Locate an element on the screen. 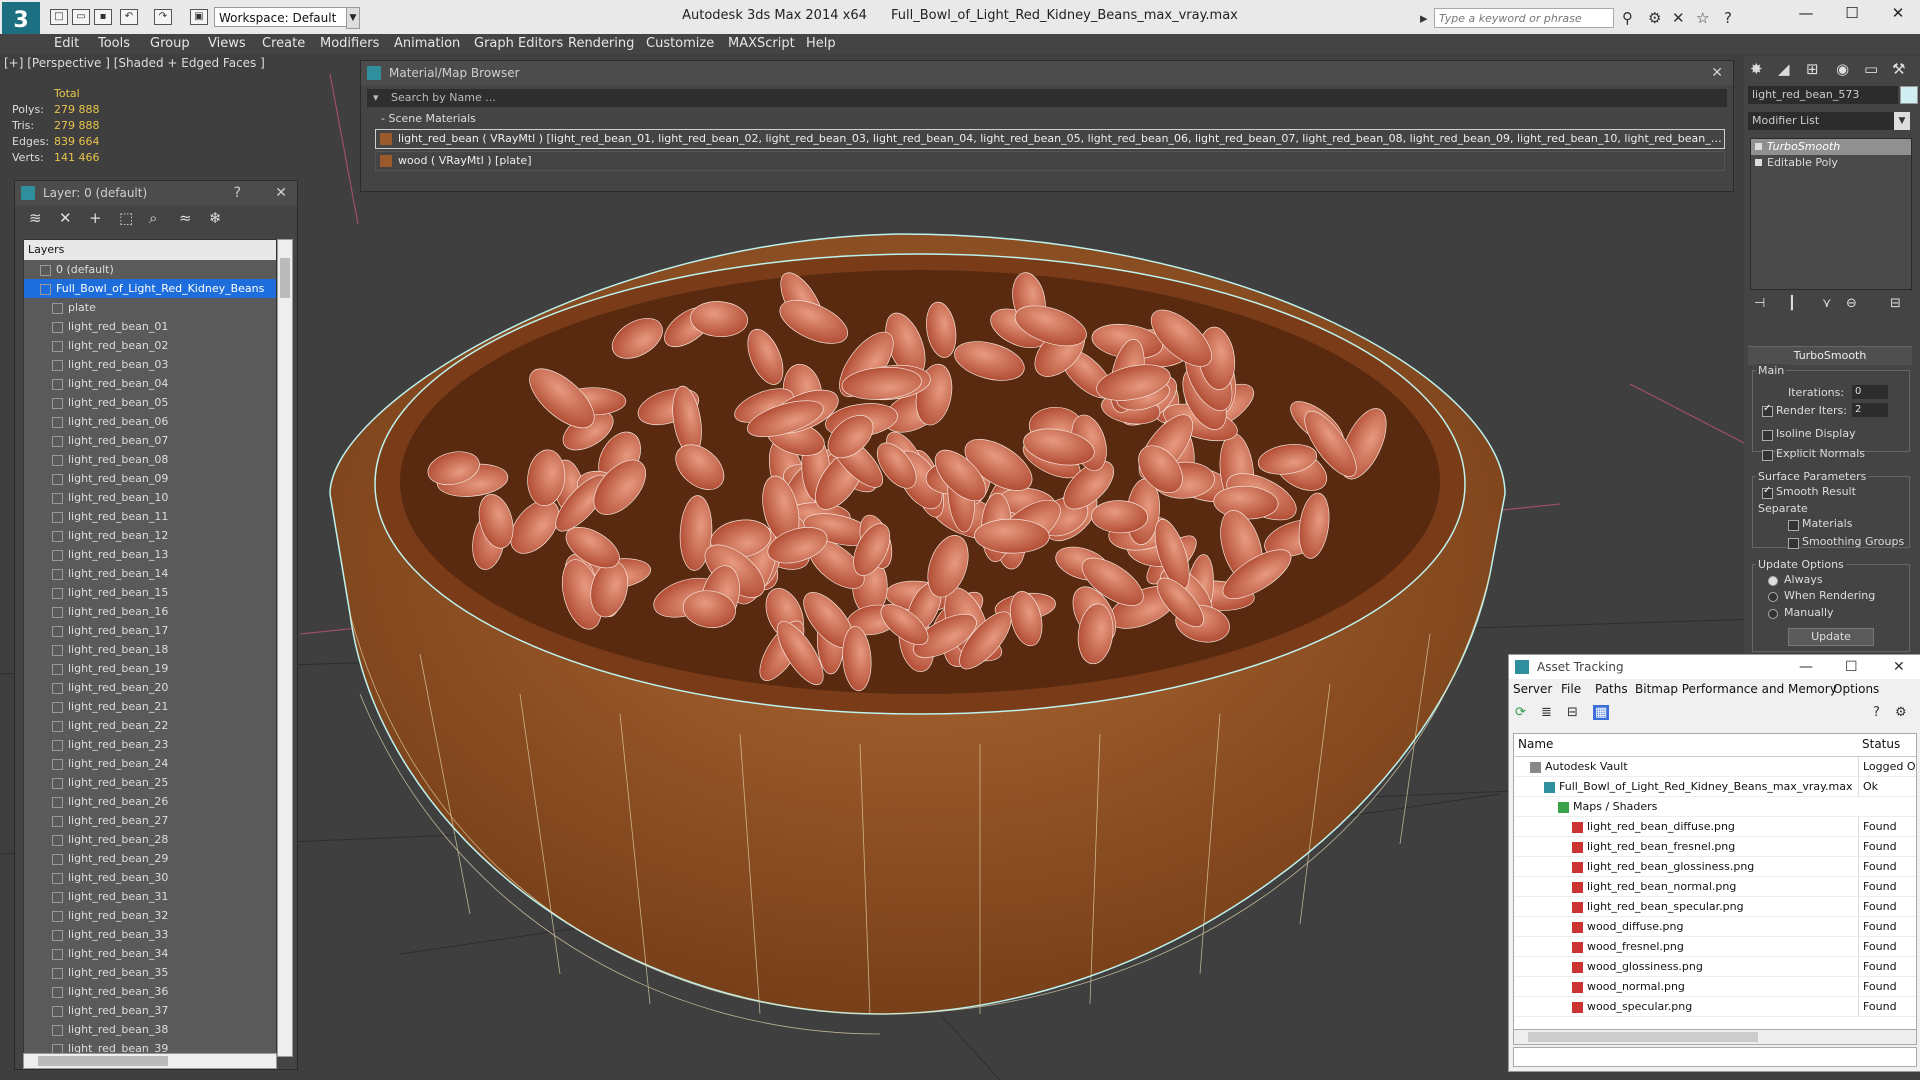 The height and width of the screenshot is (1080, 1920). minimize-icon: — is located at coordinates (1806, 667).